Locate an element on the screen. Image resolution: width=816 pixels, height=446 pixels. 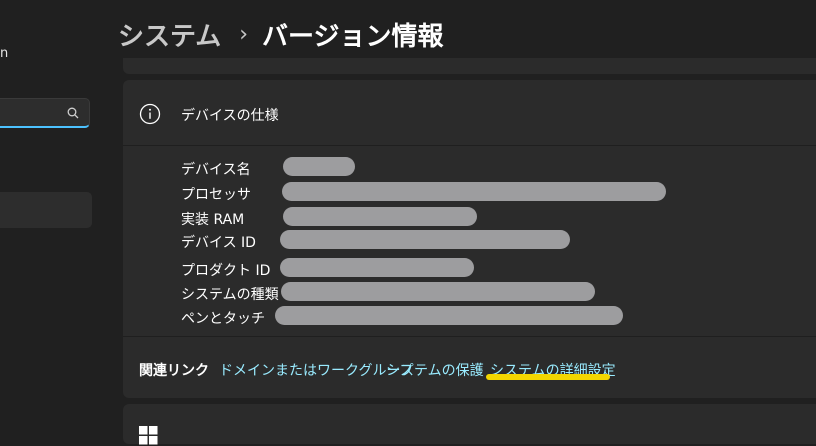
spec-label: プロセッサ is located at coordinates (216, 195).